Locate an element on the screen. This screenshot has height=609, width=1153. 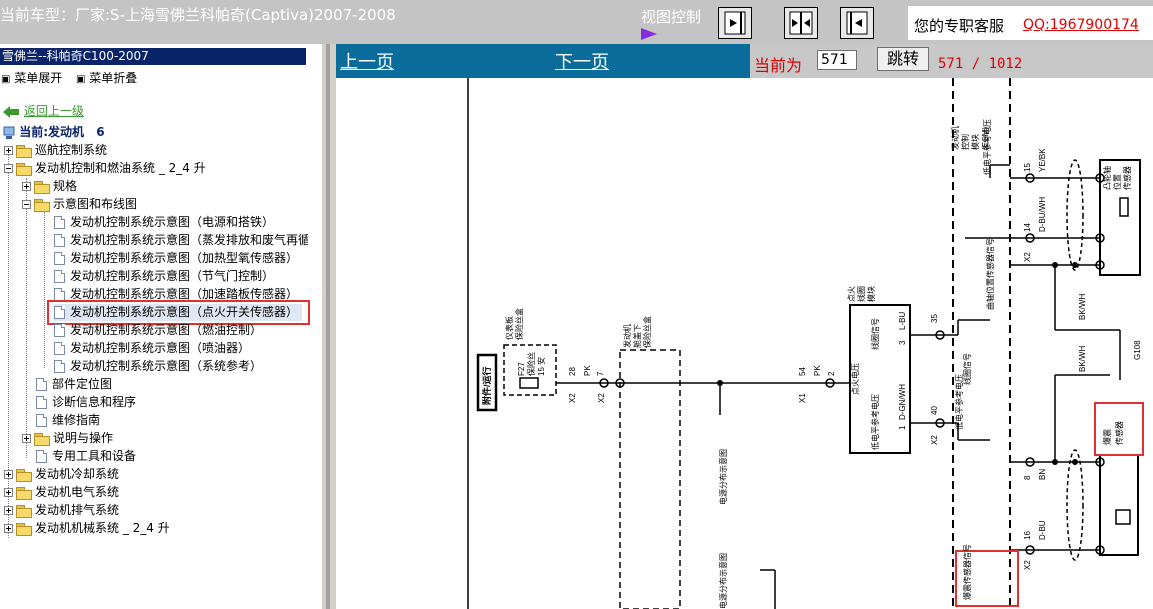
panel-right-icon is located at coordinates (735, 23).